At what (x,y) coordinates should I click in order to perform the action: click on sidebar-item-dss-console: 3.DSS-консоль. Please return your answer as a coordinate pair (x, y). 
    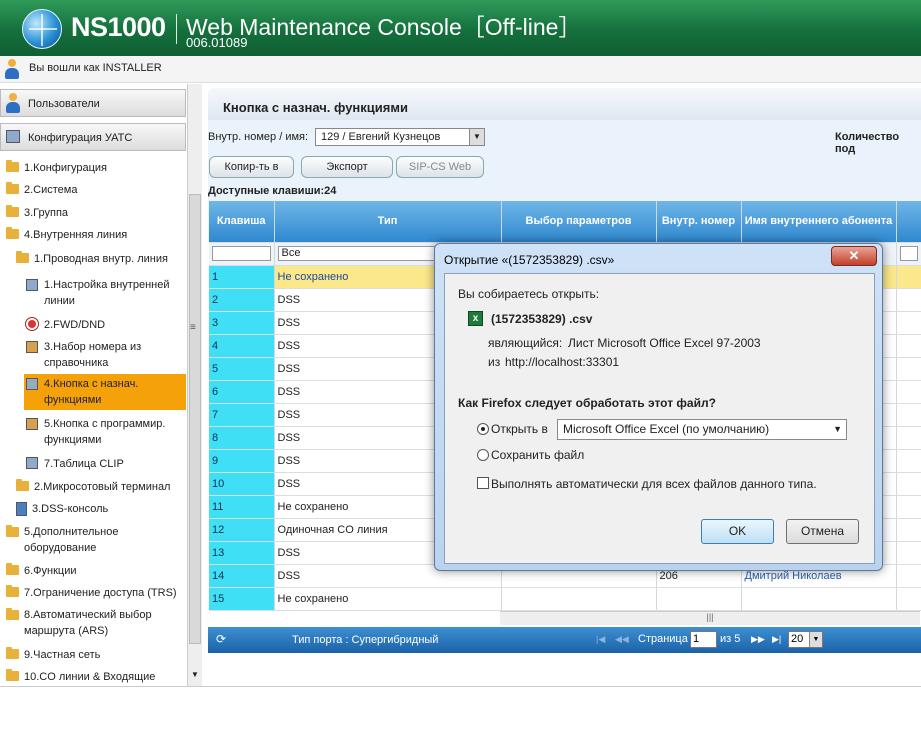
    Looking at the image, I should click on (93, 509).